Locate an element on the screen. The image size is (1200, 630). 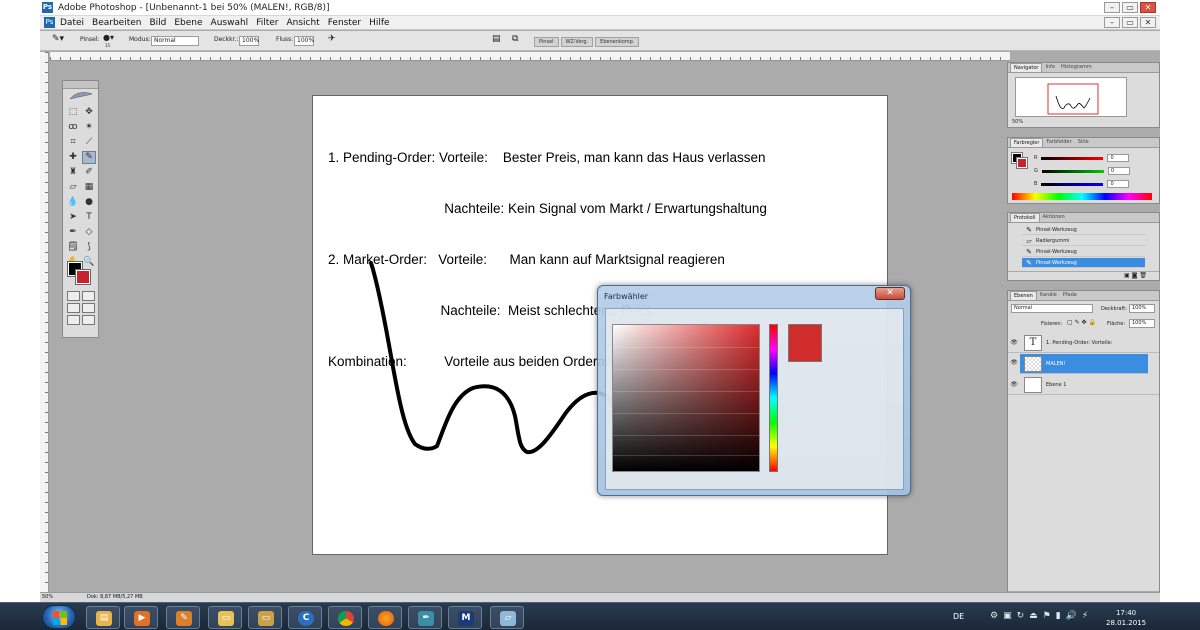
bridge-icon: ⧉ is located at coordinates (515, 39).